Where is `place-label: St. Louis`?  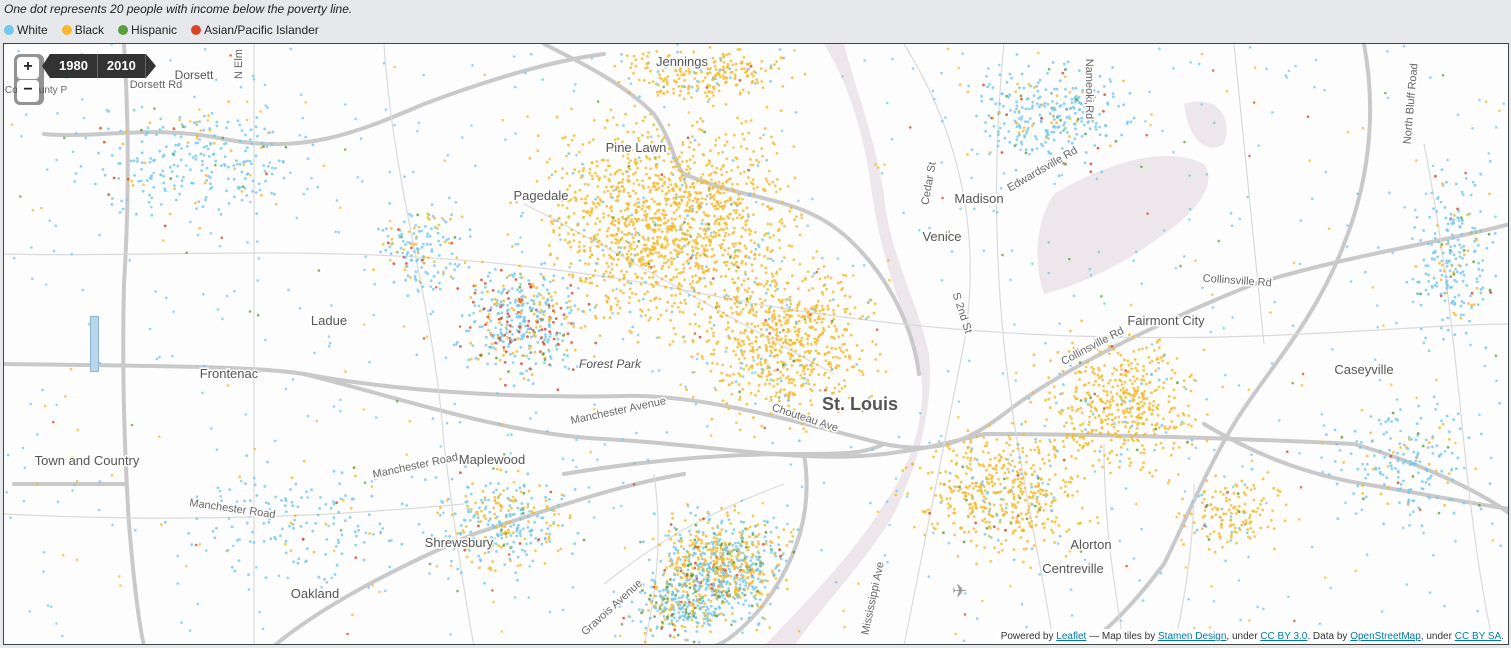 place-label: St. Louis is located at coordinates (860, 404).